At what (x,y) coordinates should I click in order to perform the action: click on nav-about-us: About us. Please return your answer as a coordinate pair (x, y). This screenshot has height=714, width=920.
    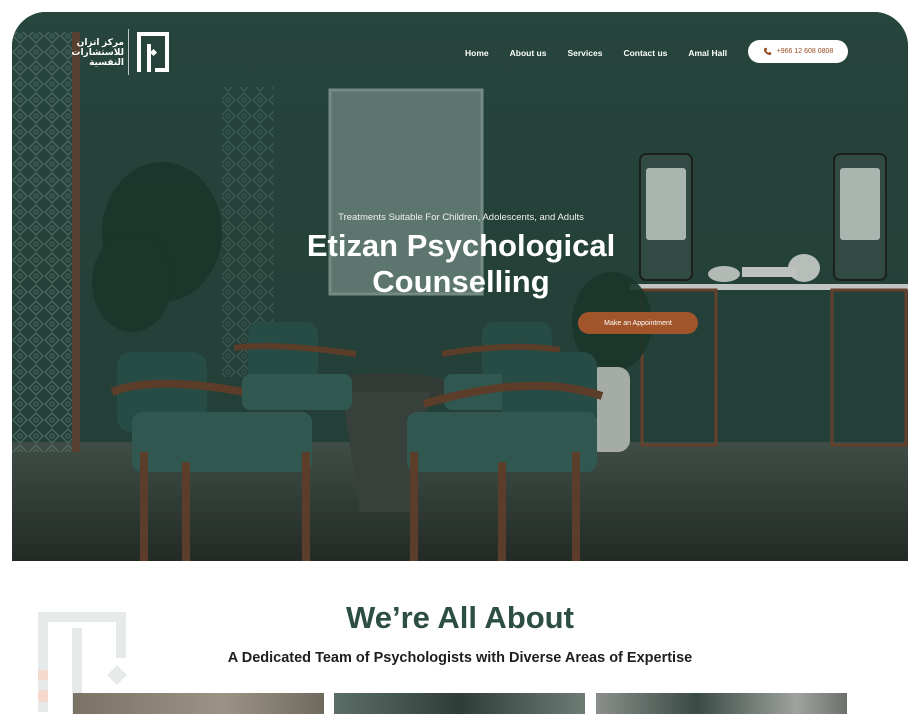
    Looking at the image, I should click on (528, 53).